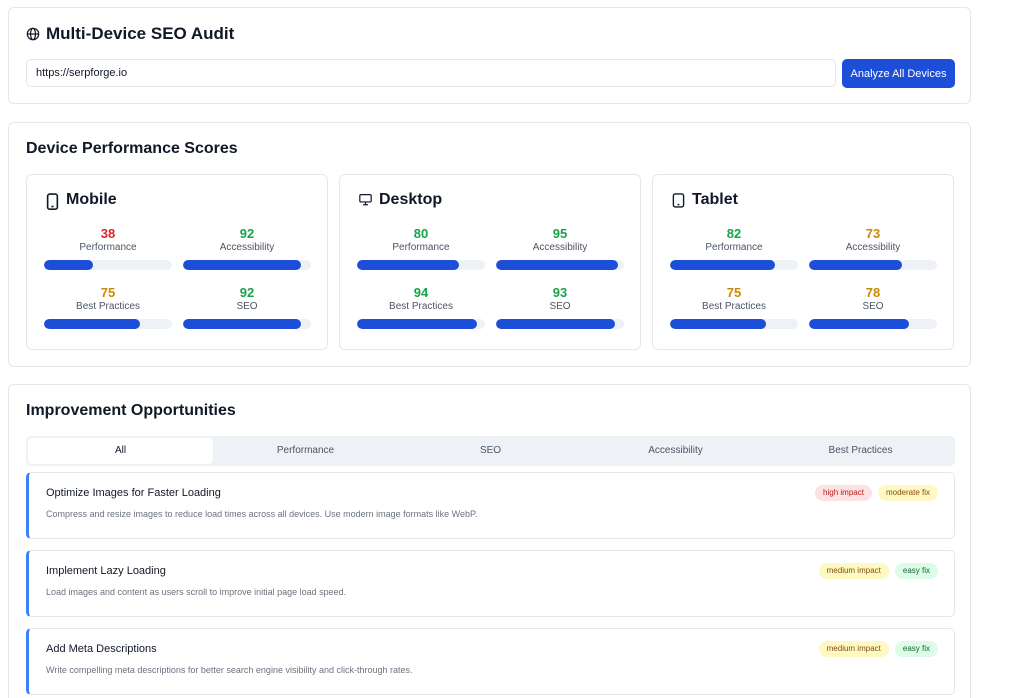 This screenshot has height=698, width=1024. I want to click on metric-best-practices: 94 Best Practices, so click(421, 307).